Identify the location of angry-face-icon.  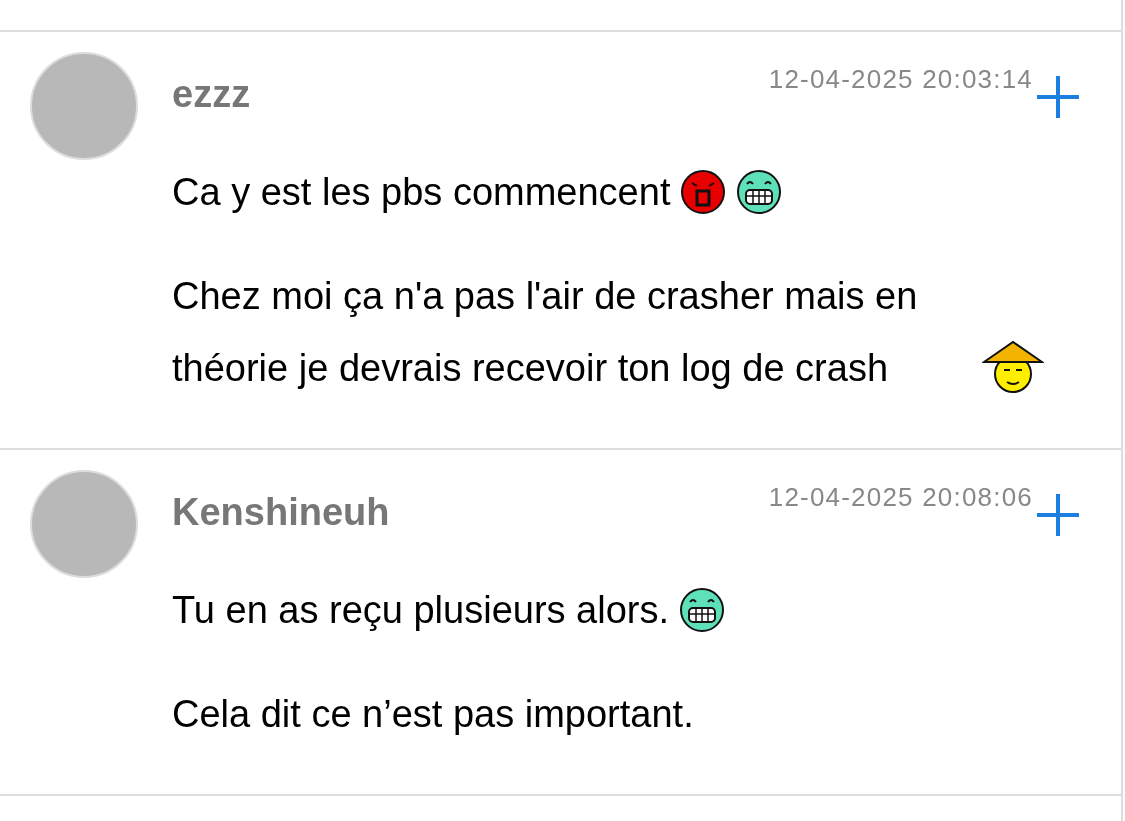
(703, 192).